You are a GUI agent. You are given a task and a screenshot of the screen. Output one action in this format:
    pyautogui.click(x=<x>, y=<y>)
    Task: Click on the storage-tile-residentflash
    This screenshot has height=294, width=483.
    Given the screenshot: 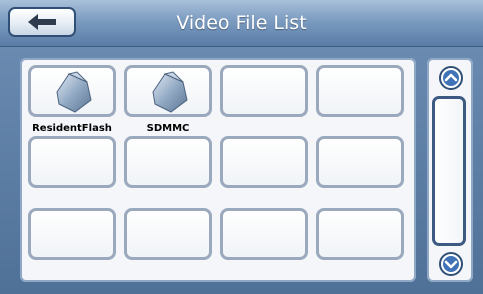 What is the action you would take?
    pyautogui.click(x=72, y=91)
    